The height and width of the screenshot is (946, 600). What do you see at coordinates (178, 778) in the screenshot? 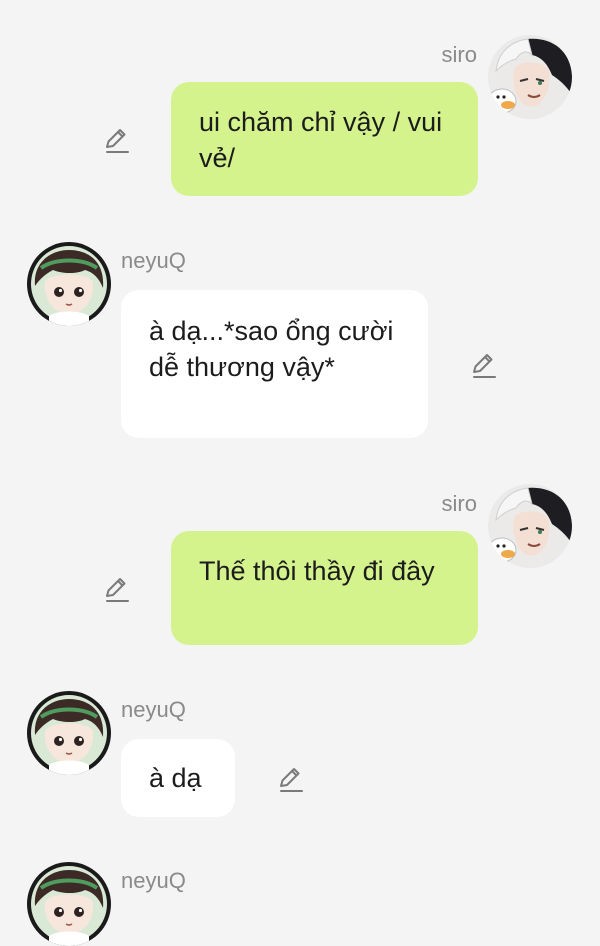
I see `message-bubble: à dạ` at bounding box center [178, 778].